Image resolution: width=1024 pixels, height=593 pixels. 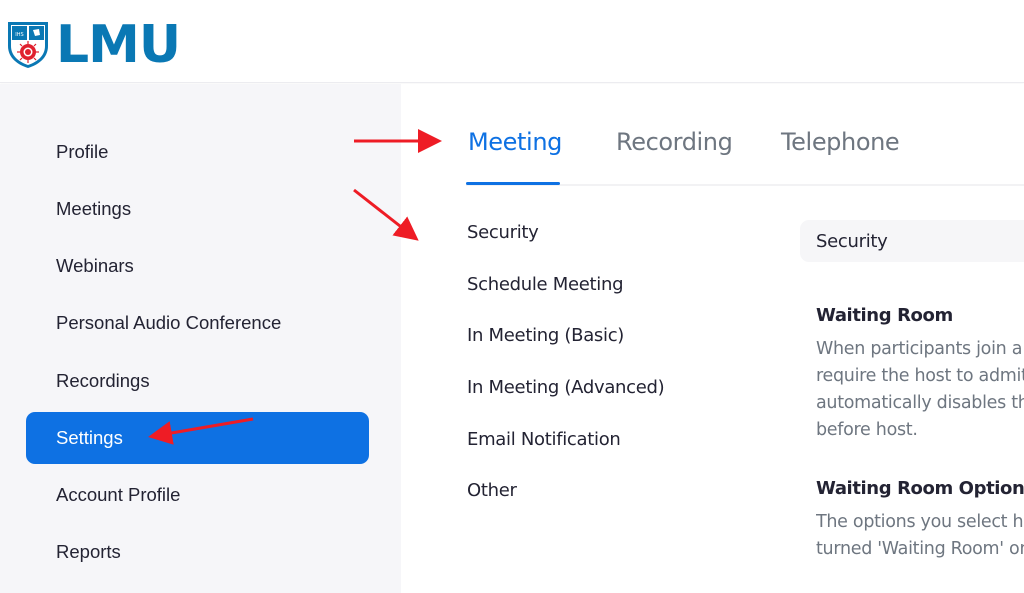 I want to click on tab-meeting: Meeting, so click(x=515, y=142).